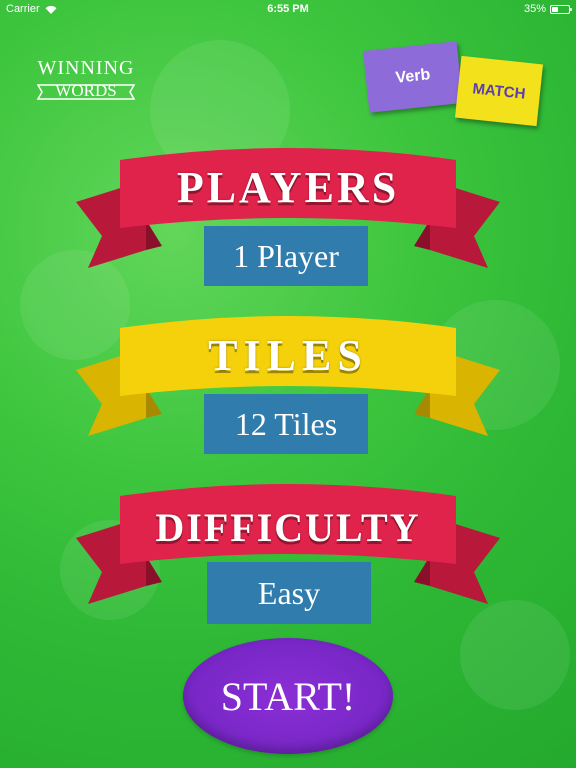 The image size is (576, 768). What do you see at coordinates (286, 256) in the screenshot?
I see `players-value-button: 1 Player` at bounding box center [286, 256].